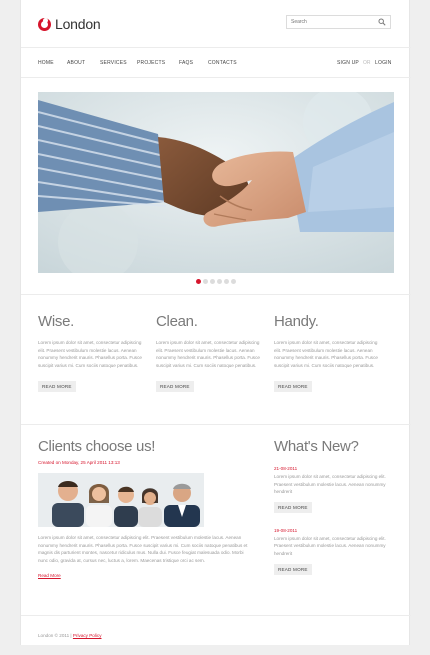  I want to click on search-box, so click(338, 22).